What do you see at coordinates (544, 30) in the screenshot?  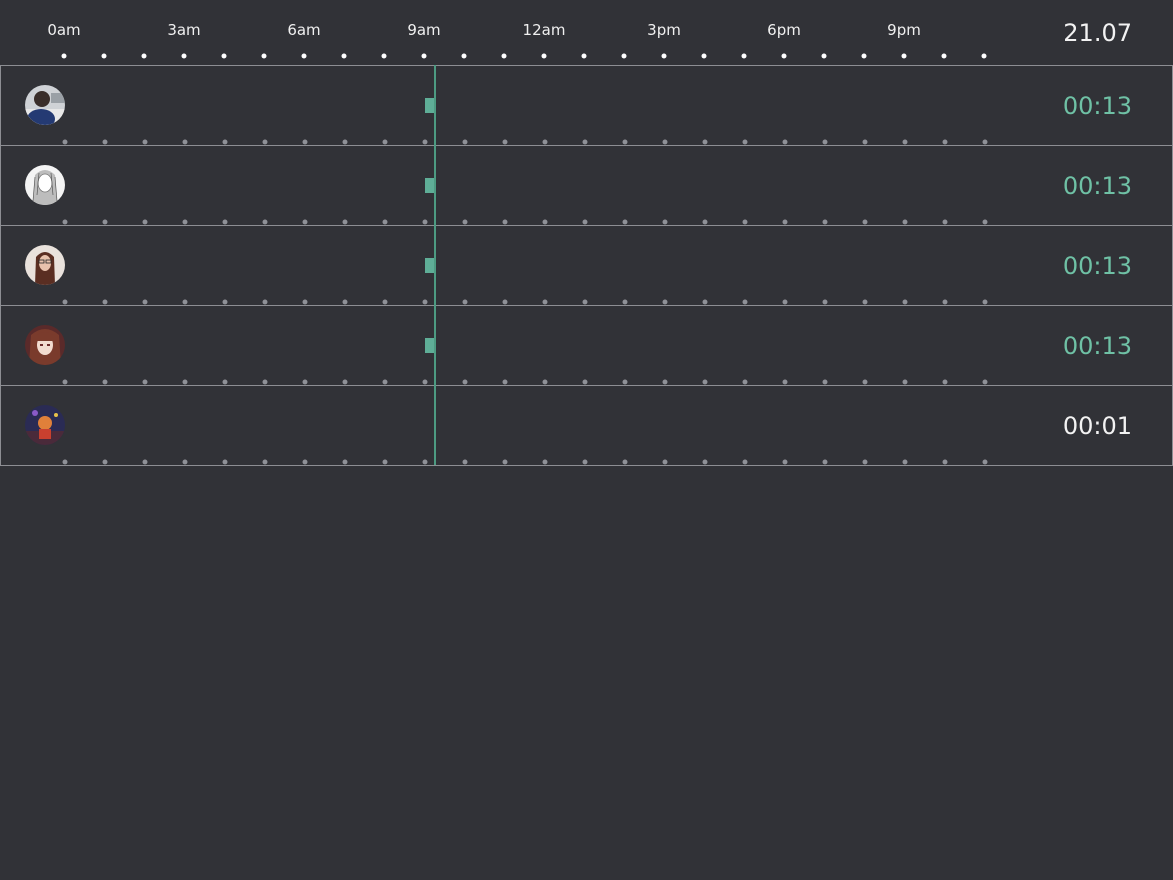 I see `hour-label-12am: 12am` at bounding box center [544, 30].